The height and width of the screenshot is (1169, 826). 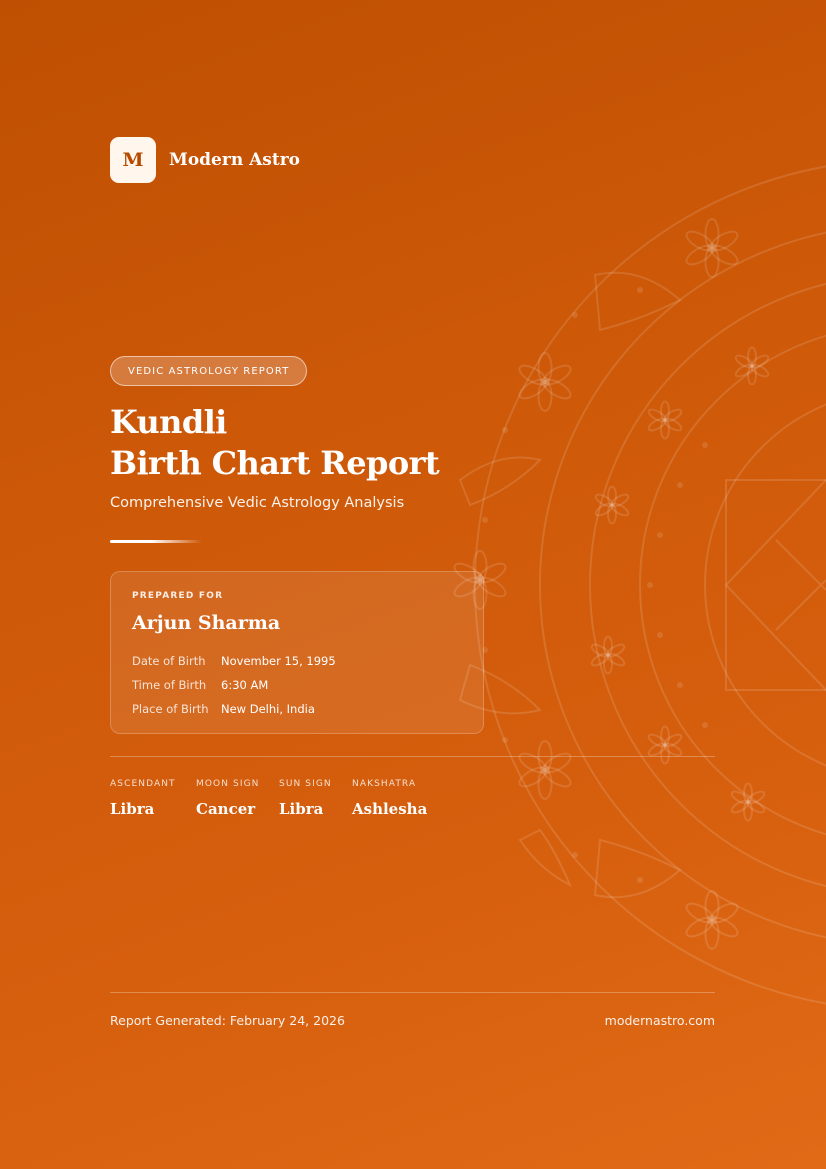 What do you see at coordinates (235, 160) in the screenshot?
I see `brand-name: Modern Astro` at bounding box center [235, 160].